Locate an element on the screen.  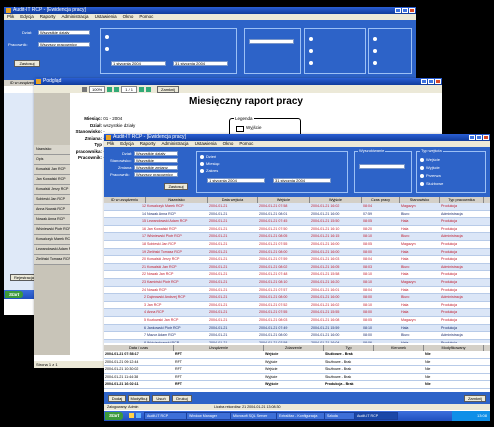
sidebar-item: Sobieski Jan RCP is located at coordinates (52, 200).